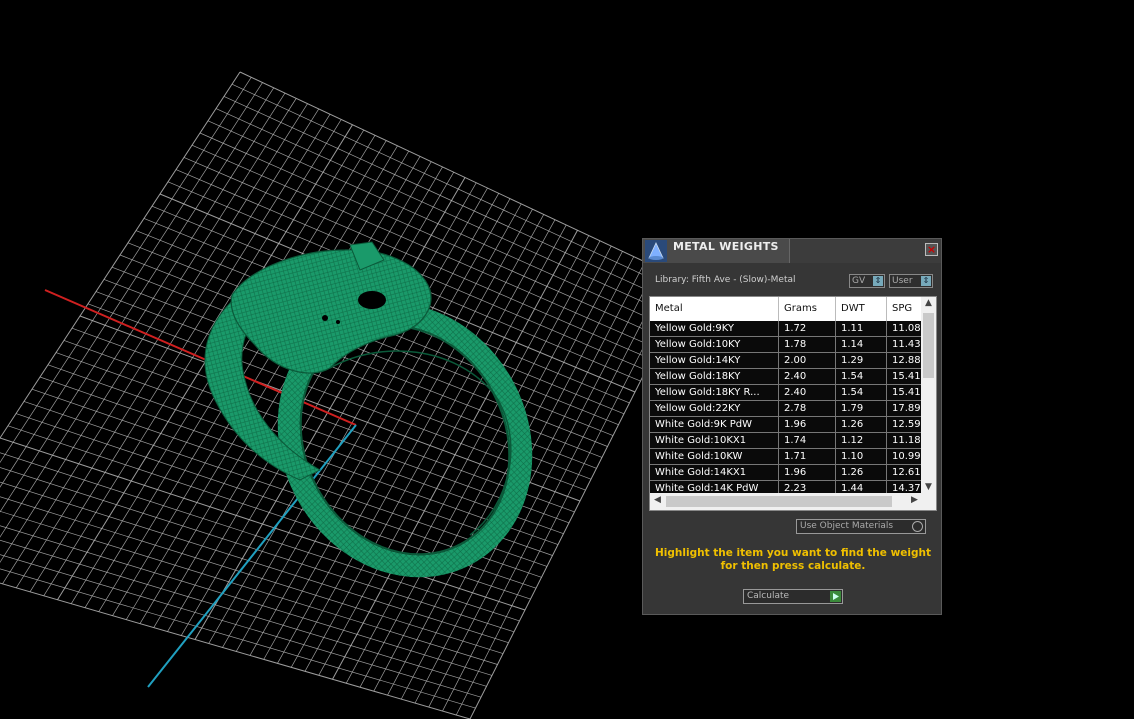 This screenshot has height=719, width=1134. What do you see at coordinates (859, 281) in the screenshot?
I see `gv-dropdown-label: GV` at bounding box center [859, 281].